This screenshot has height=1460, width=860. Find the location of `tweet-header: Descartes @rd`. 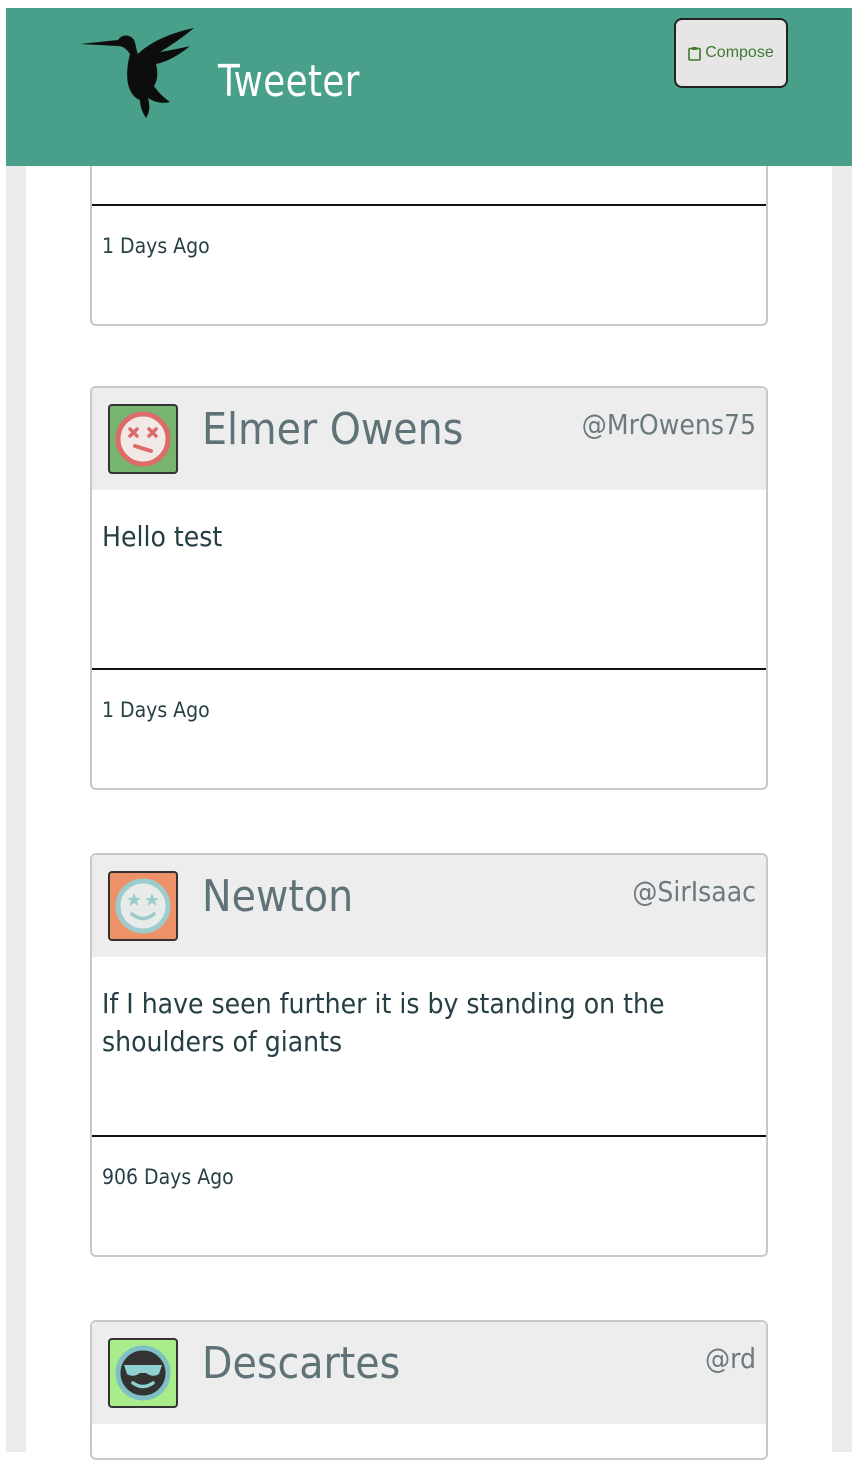

tweet-header: Descartes @rd is located at coordinates (429, 1373).